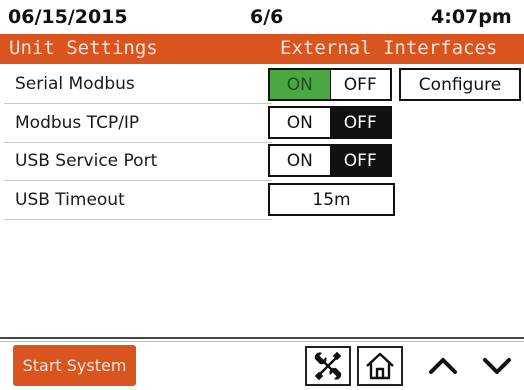  Describe the element at coordinates (77, 123) in the screenshot. I see `modbus-tcpip-label: Modbus TCP/IP` at that location.